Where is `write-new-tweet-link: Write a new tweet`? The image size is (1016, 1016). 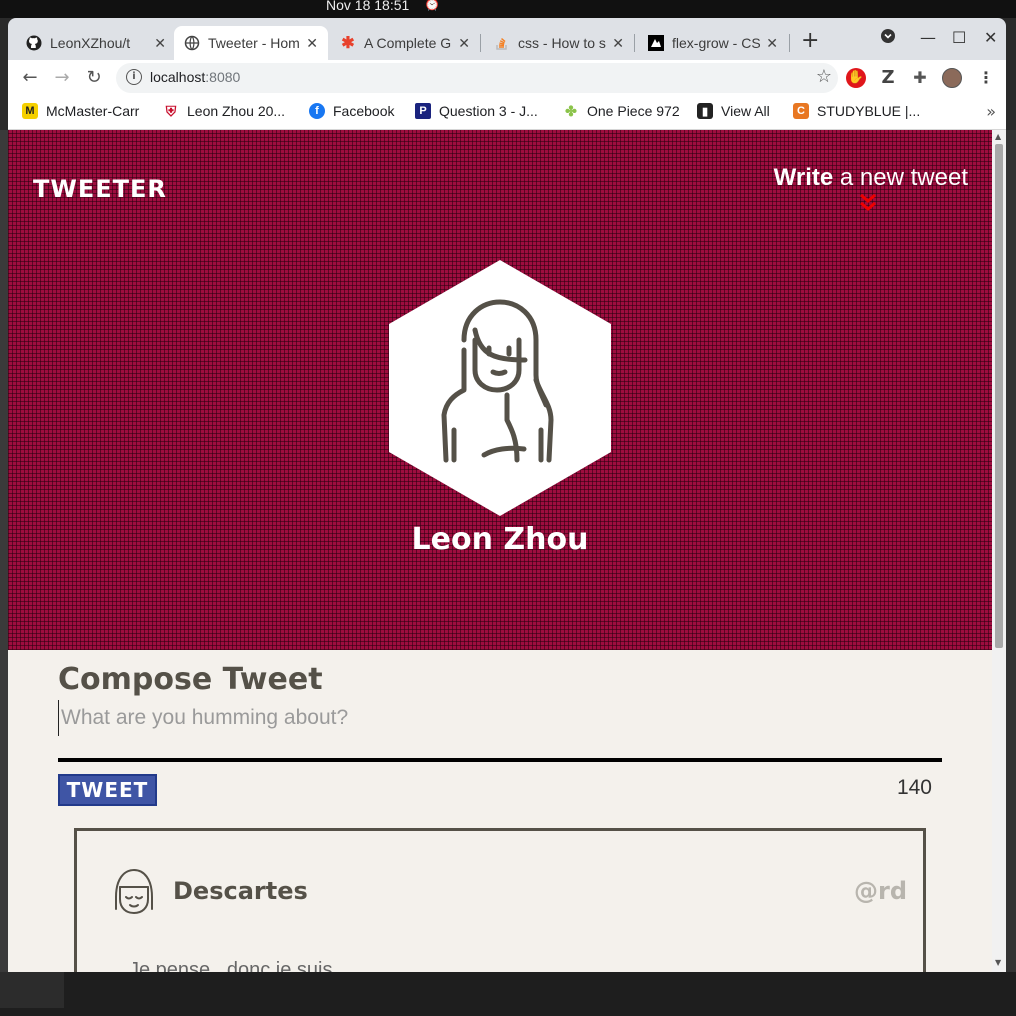
write-new-tweet-link: Write a new tweet is located at coordinates (871, 178).